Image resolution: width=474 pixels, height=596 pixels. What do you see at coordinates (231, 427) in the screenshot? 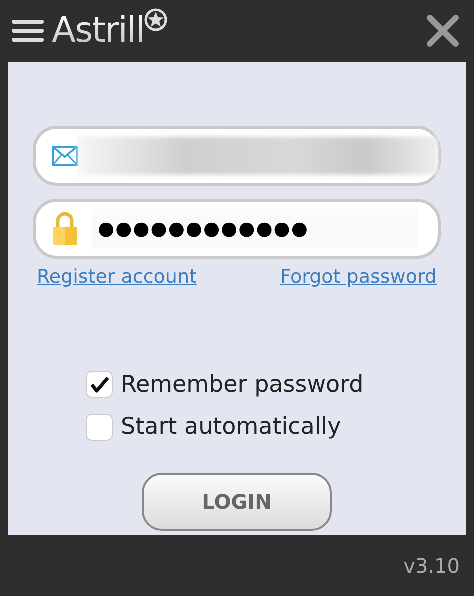
I see `checkbox-label: Start automatically` at bounding box center [231, 427].